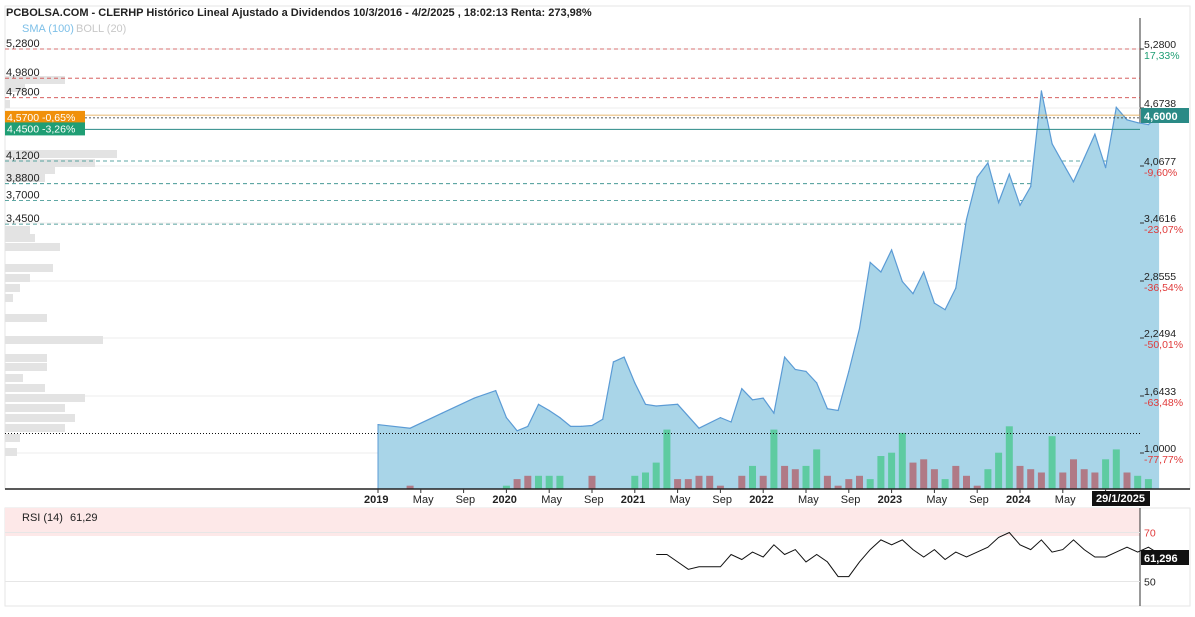 The image size is (1195, 617). I want to click on left-price-label: 4,1200, so click(23, 156).